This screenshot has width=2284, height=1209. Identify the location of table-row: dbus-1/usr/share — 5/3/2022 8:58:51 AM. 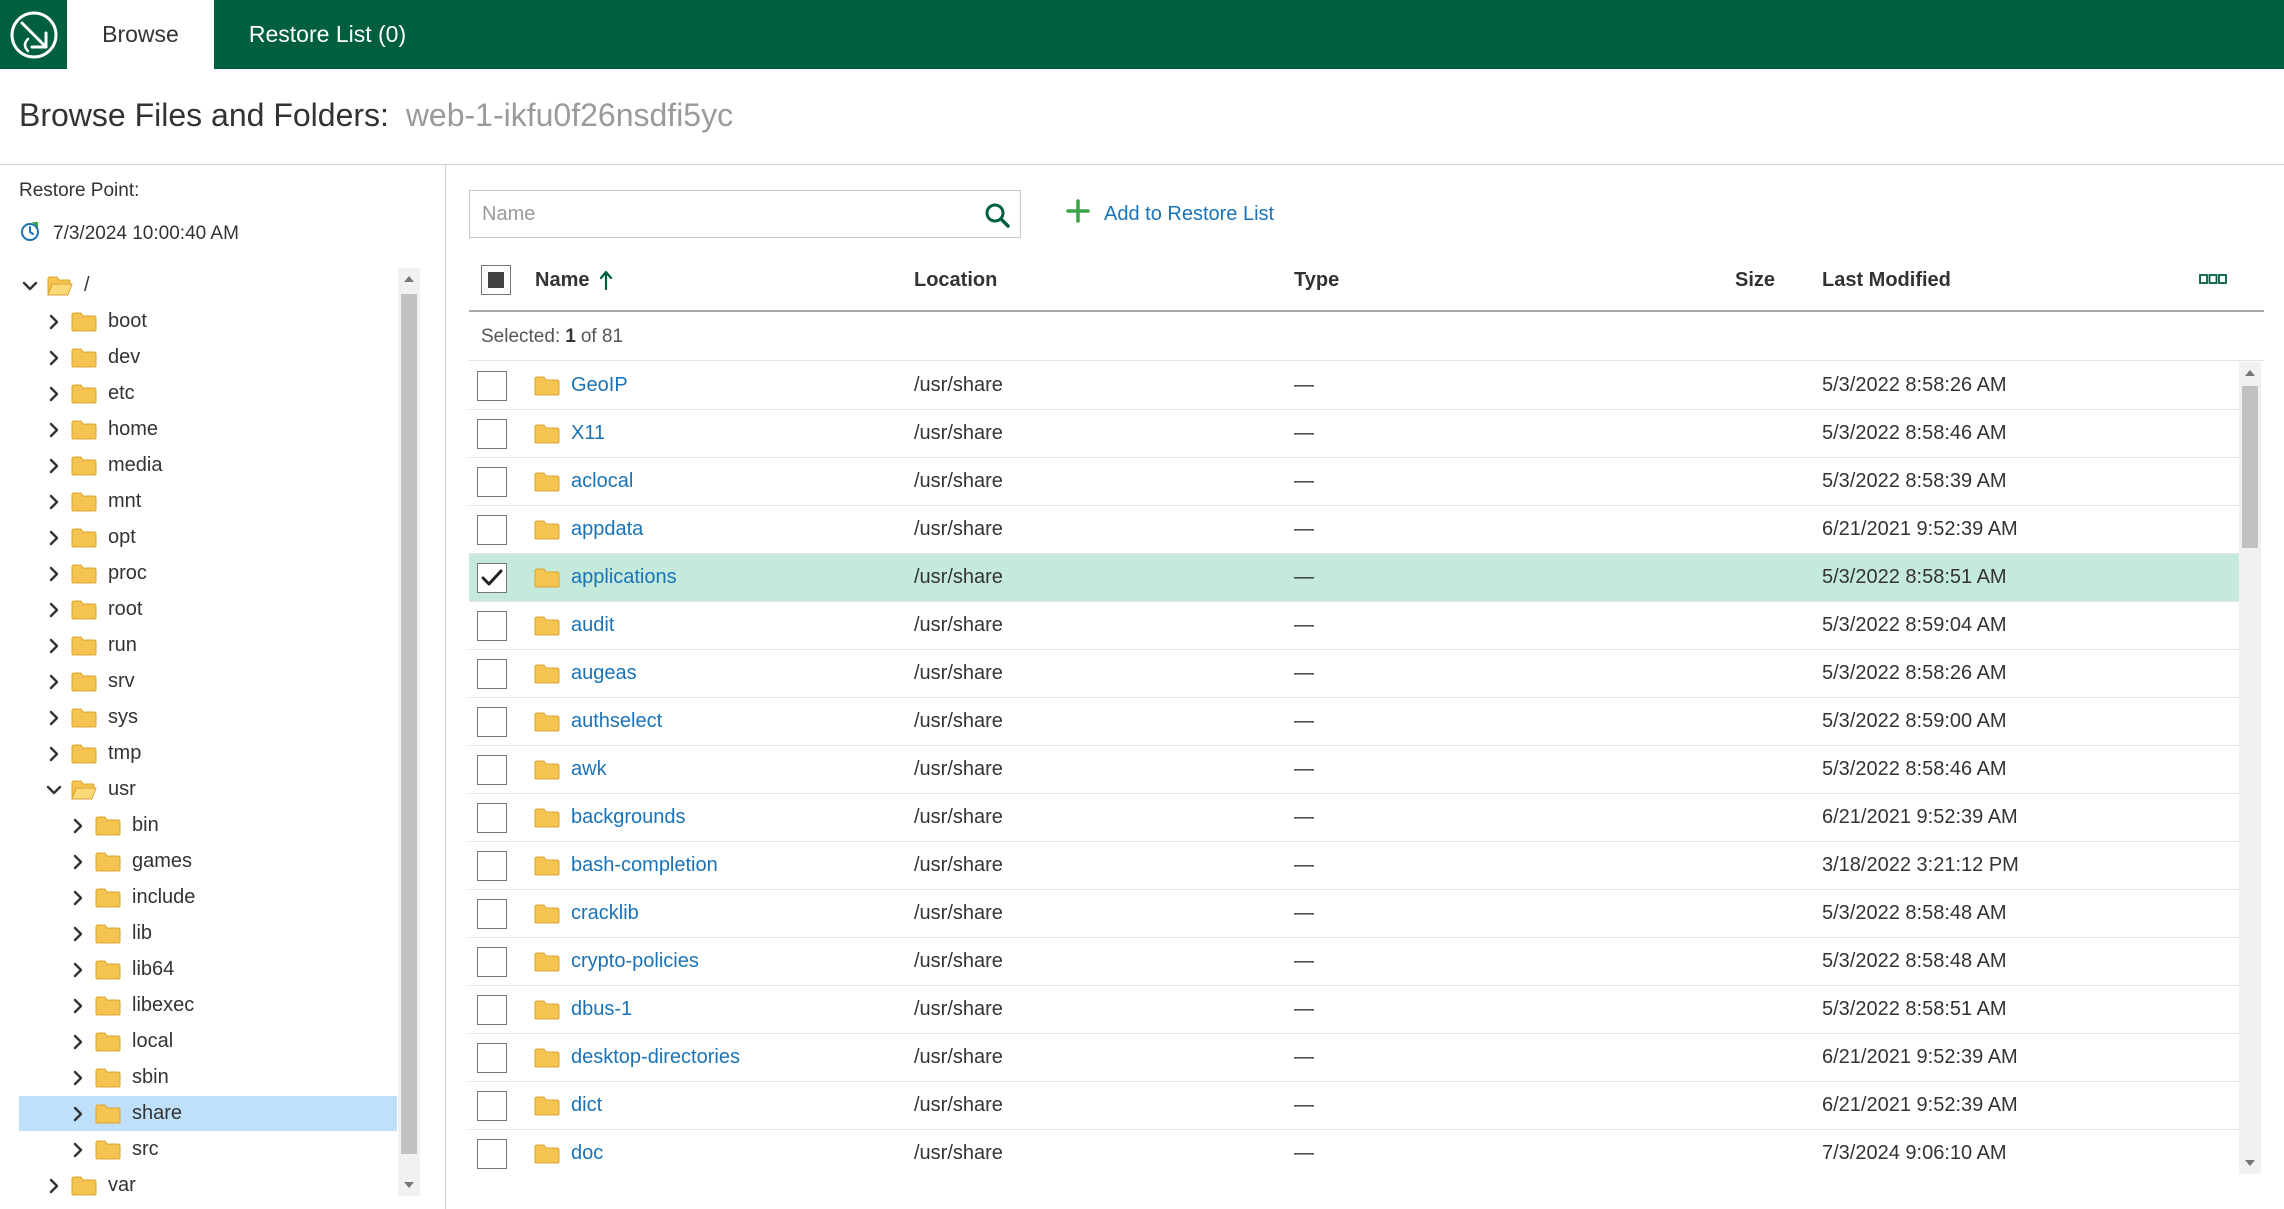
(1354, 1010).